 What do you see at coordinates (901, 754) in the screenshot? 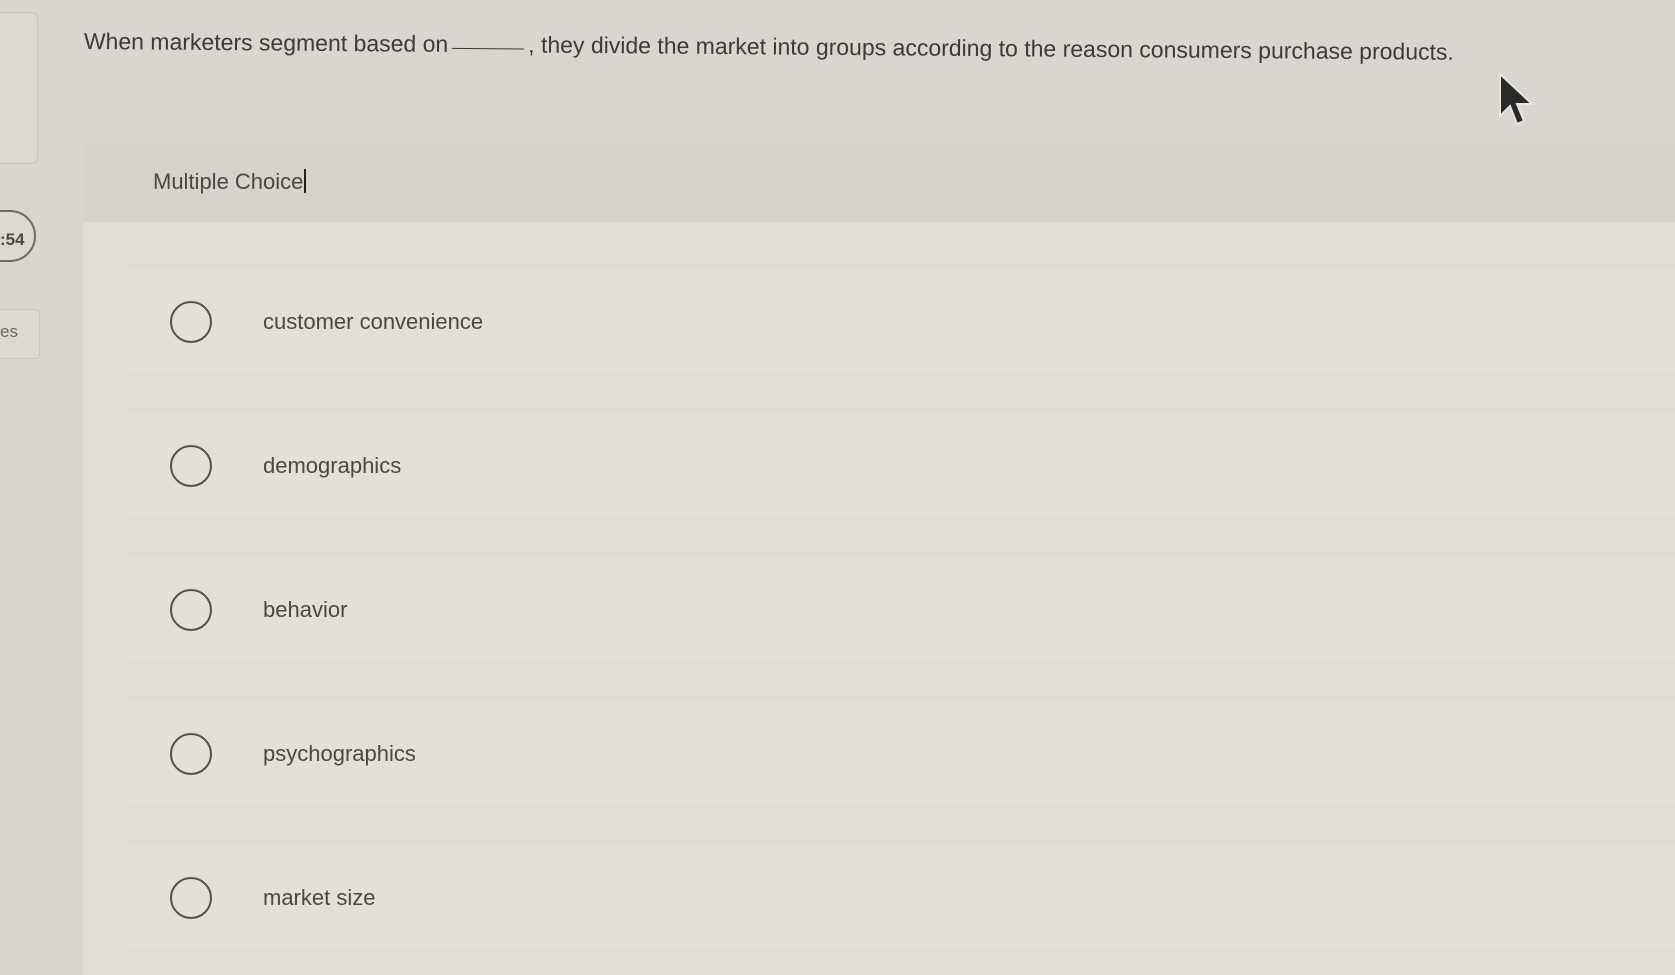
I see `answer-option-4: psychographics` at bounding box center [901, 754].